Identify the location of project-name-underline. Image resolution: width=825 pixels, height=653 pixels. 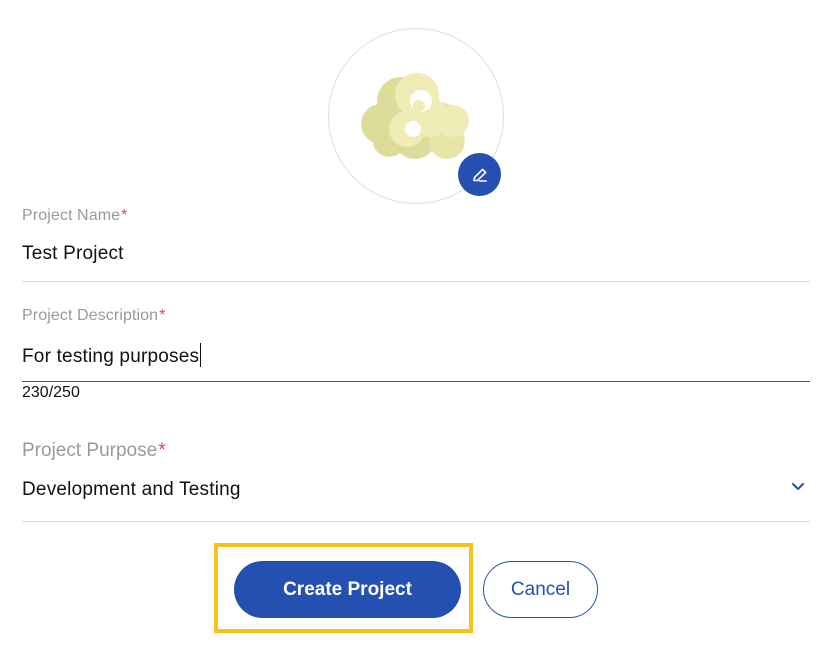
(416, 281).